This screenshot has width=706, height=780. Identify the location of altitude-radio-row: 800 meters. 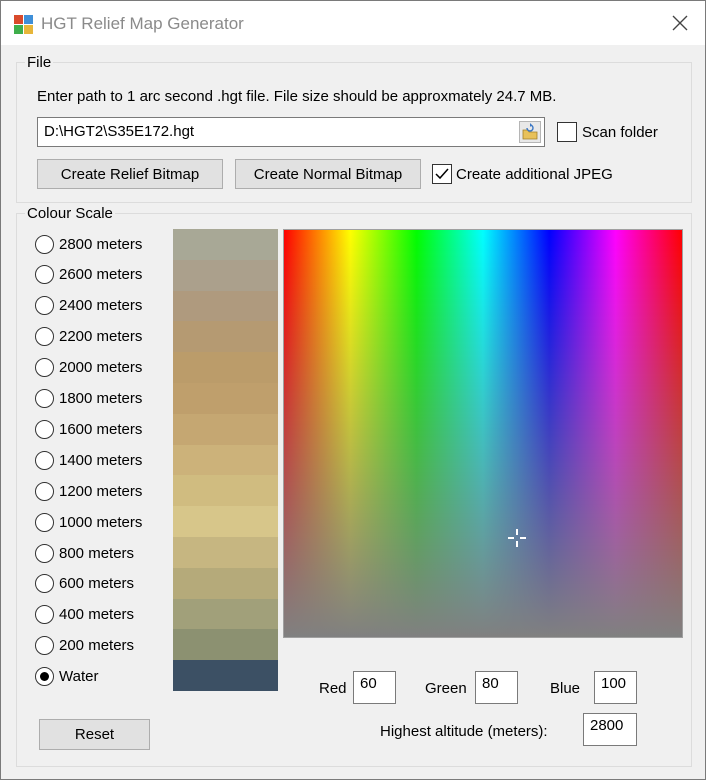
(84, 553).